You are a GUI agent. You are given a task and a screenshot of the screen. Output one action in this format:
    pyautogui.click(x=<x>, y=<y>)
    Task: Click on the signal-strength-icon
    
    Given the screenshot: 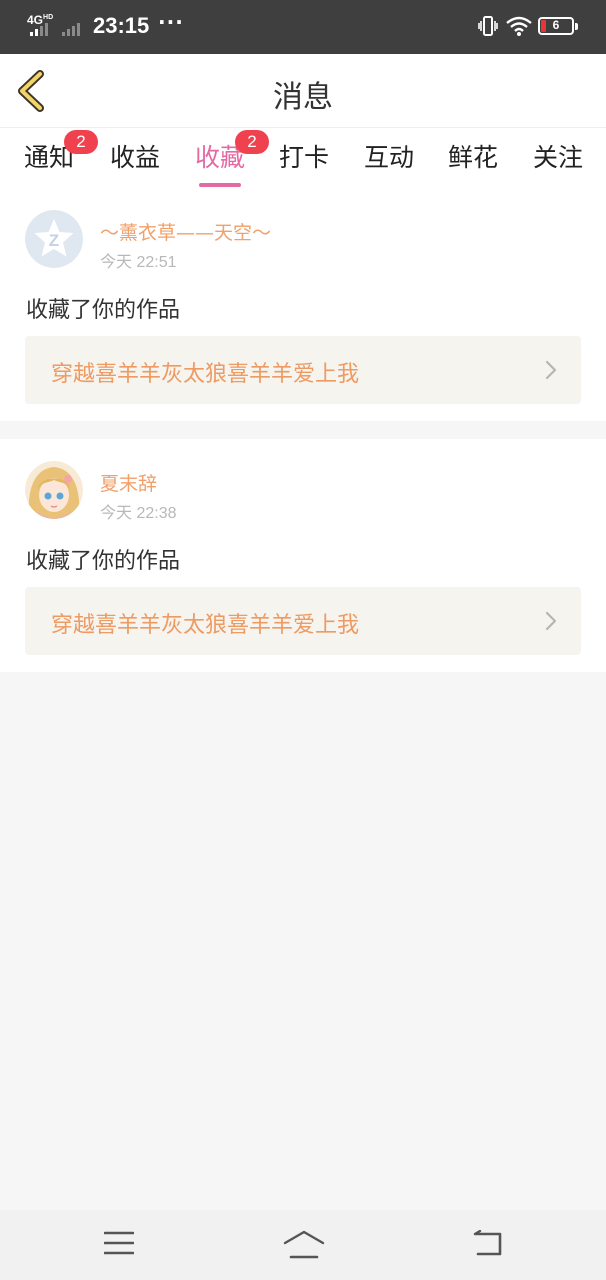 What is the action you would take?
    pyautogui.click(x=42, y=27)
    